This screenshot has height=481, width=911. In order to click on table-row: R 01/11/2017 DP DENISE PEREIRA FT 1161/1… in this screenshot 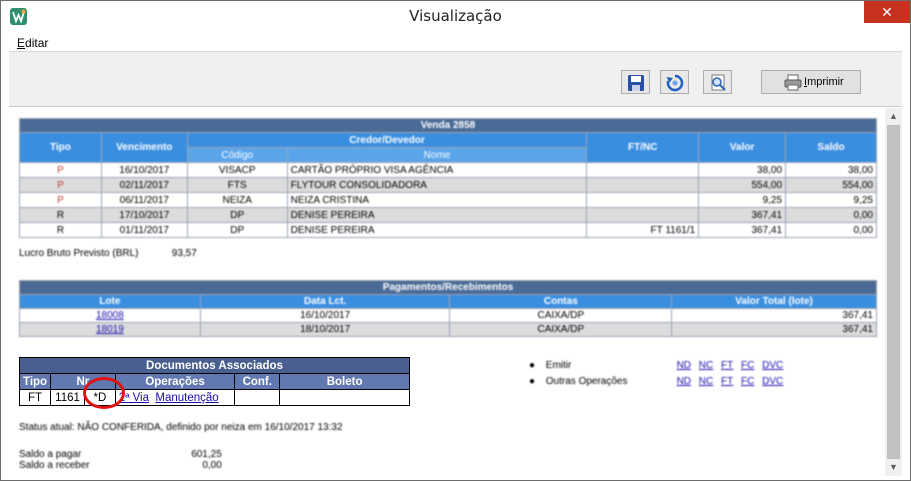, I will do `click(448, 230)`.